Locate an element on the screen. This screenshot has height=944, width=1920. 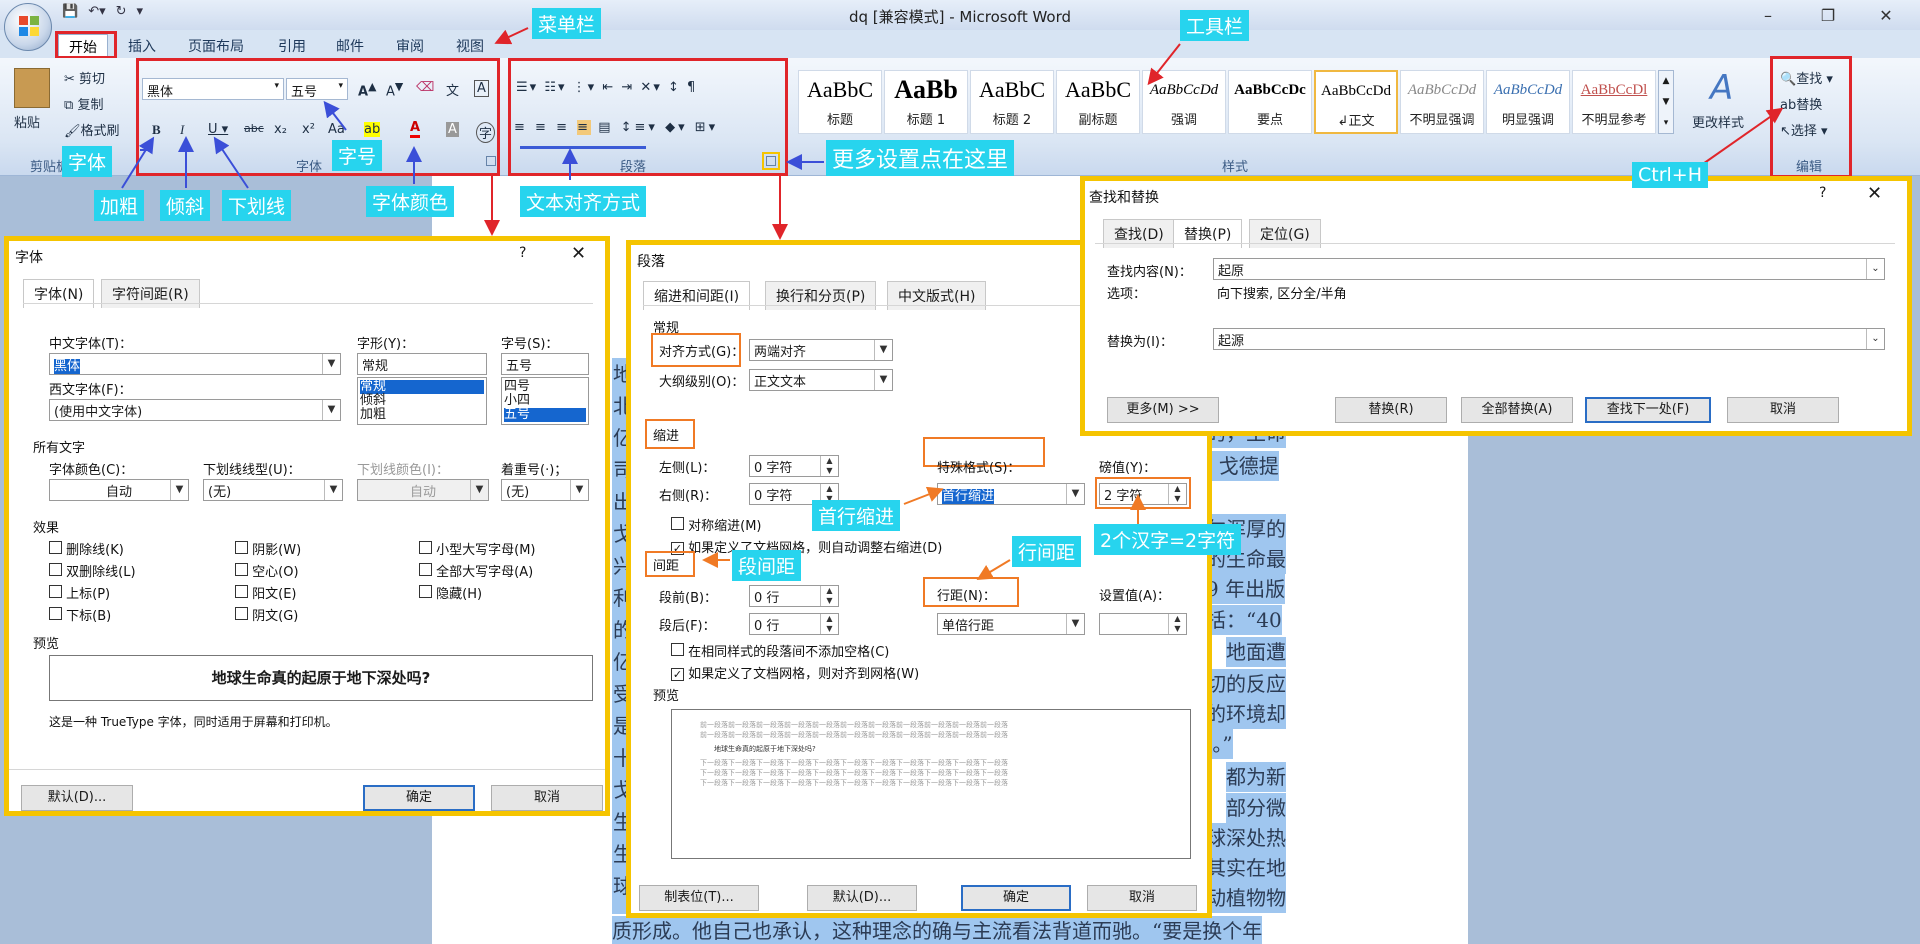
annotation-underline: 下划线 is located at coordinates (257, 205).